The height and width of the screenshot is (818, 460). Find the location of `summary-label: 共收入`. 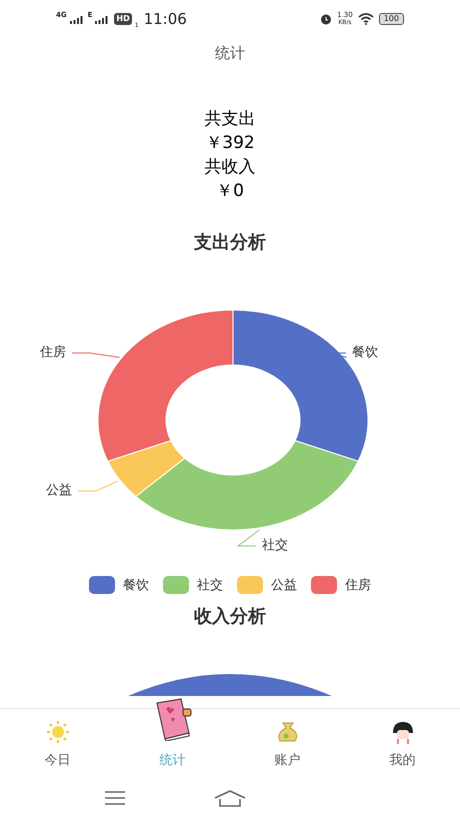

summary-label: 共收入 is located at coordinates (230, 167).